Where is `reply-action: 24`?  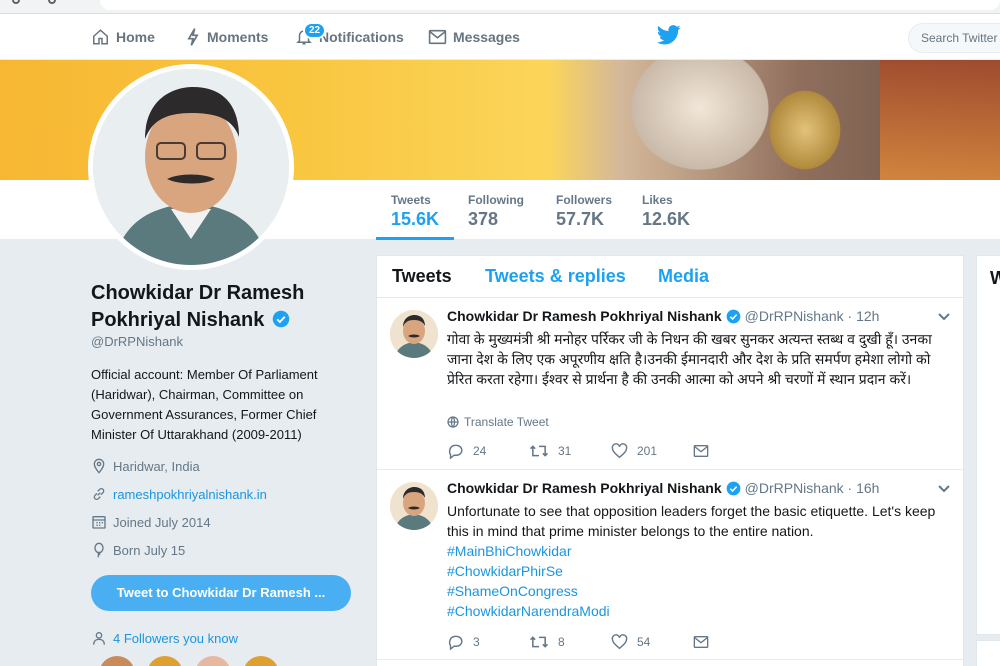 reply-action: 24 is located at coordinates (488, 451).